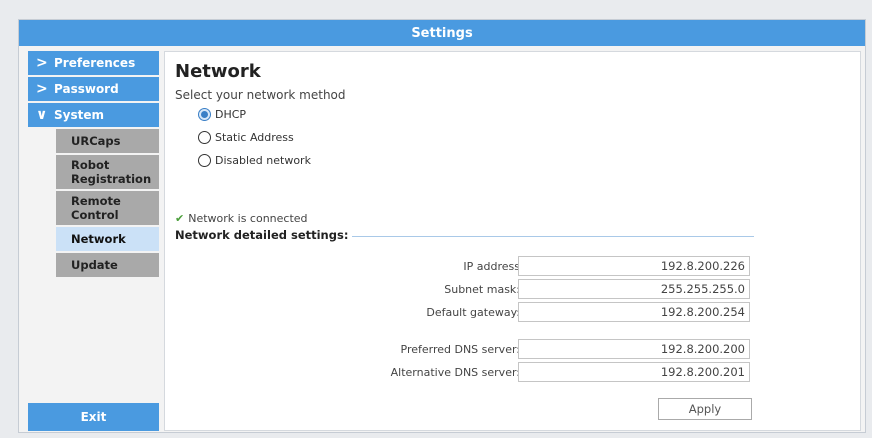 The image size is (872, 438). I want to click on alternative-dns-label: Alternative DNS server:, so click(455, 372).